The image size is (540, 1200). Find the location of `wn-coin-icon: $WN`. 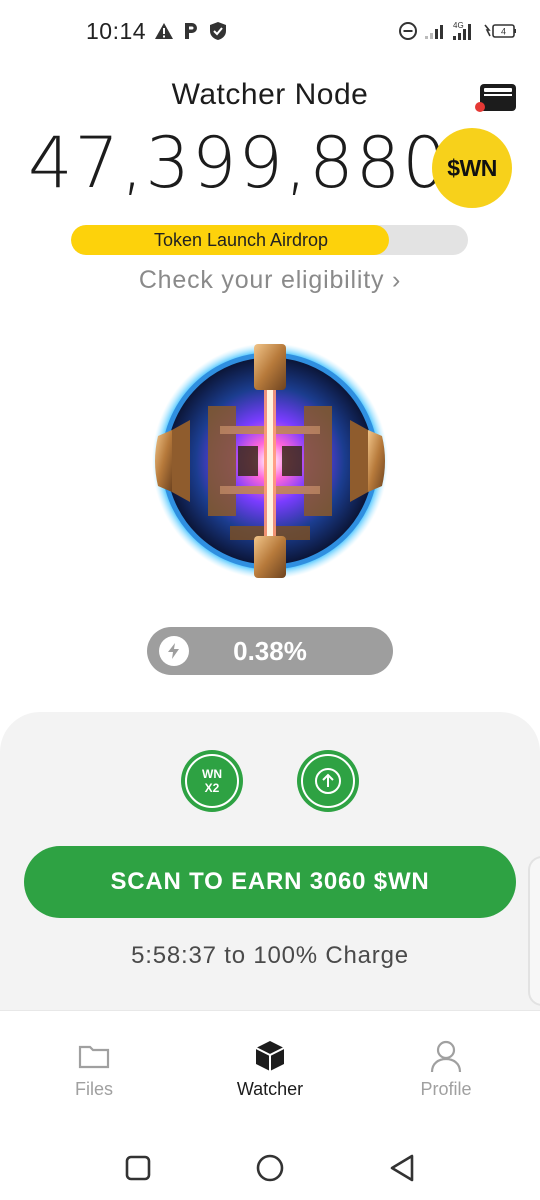

wn-coin-icon: $WN is located at coordinates (472, 168).